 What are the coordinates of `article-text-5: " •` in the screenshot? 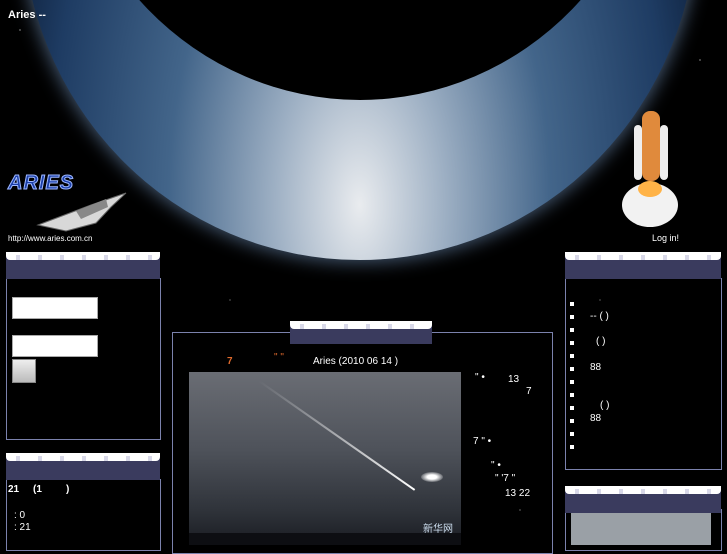 It's located at (496, 465).